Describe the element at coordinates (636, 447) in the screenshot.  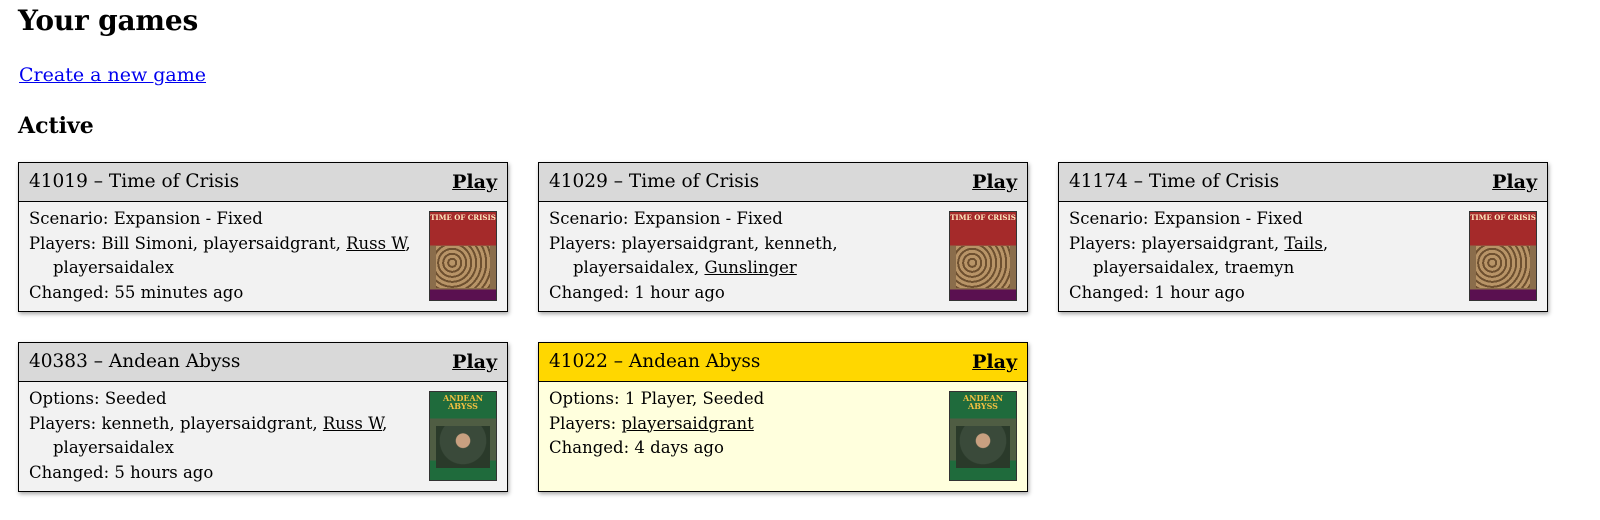
I see `game-changed: Changed: 4 days ago` at that location.